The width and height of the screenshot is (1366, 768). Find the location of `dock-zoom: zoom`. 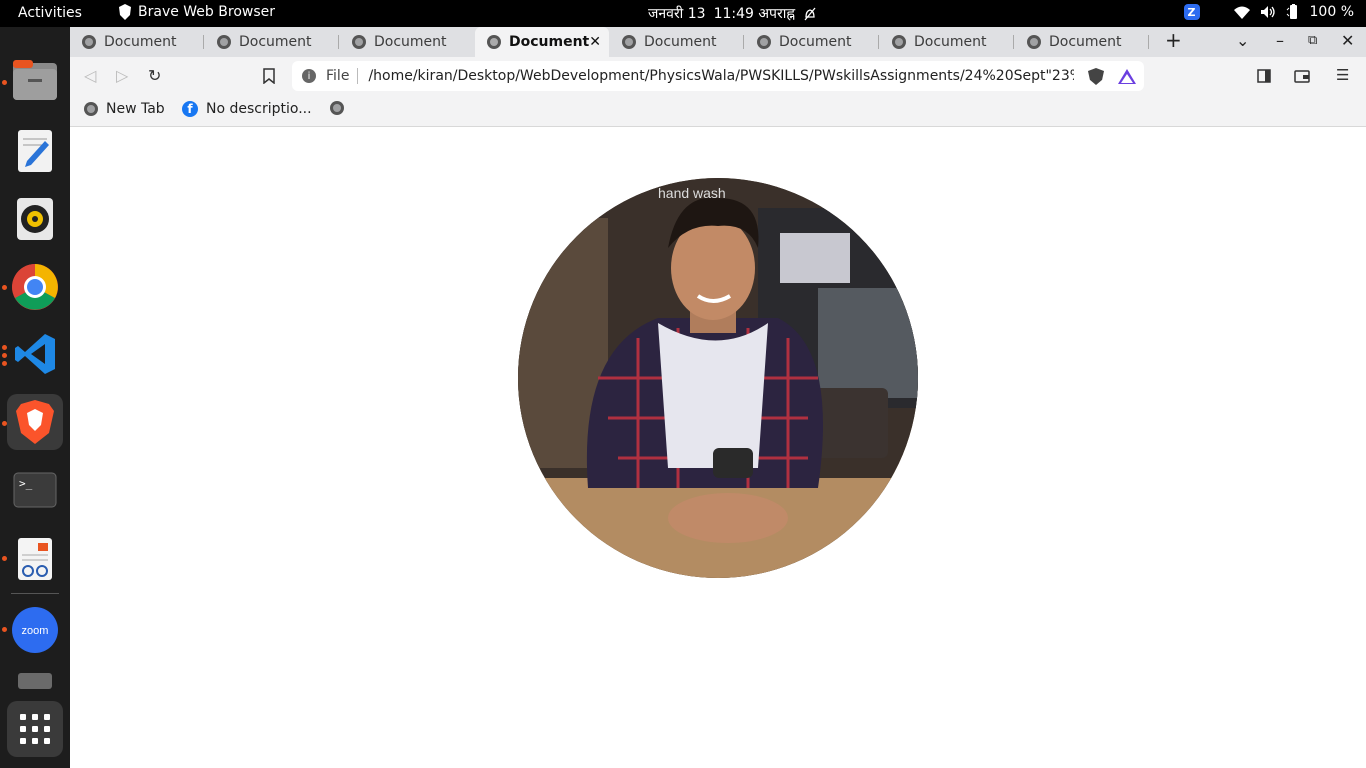

dock-zoom: zoom is located at coordinates (35, 630).